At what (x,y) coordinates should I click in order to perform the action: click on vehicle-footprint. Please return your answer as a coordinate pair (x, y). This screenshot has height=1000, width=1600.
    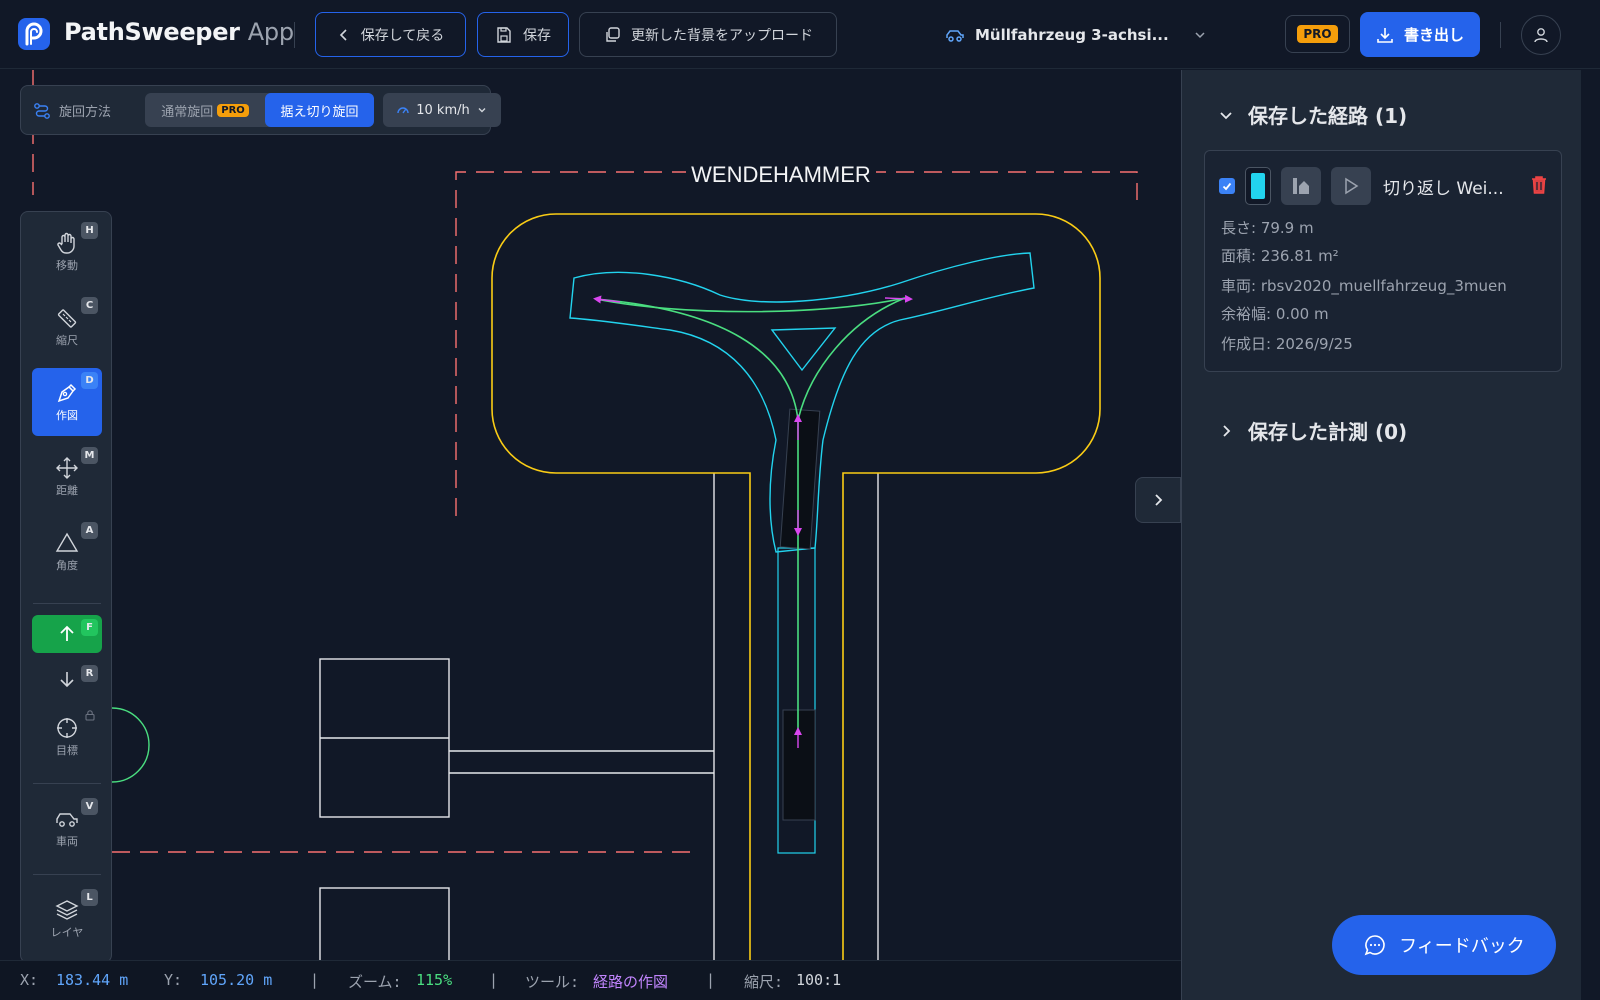
    Looking at the image, I should click on (800, 614).